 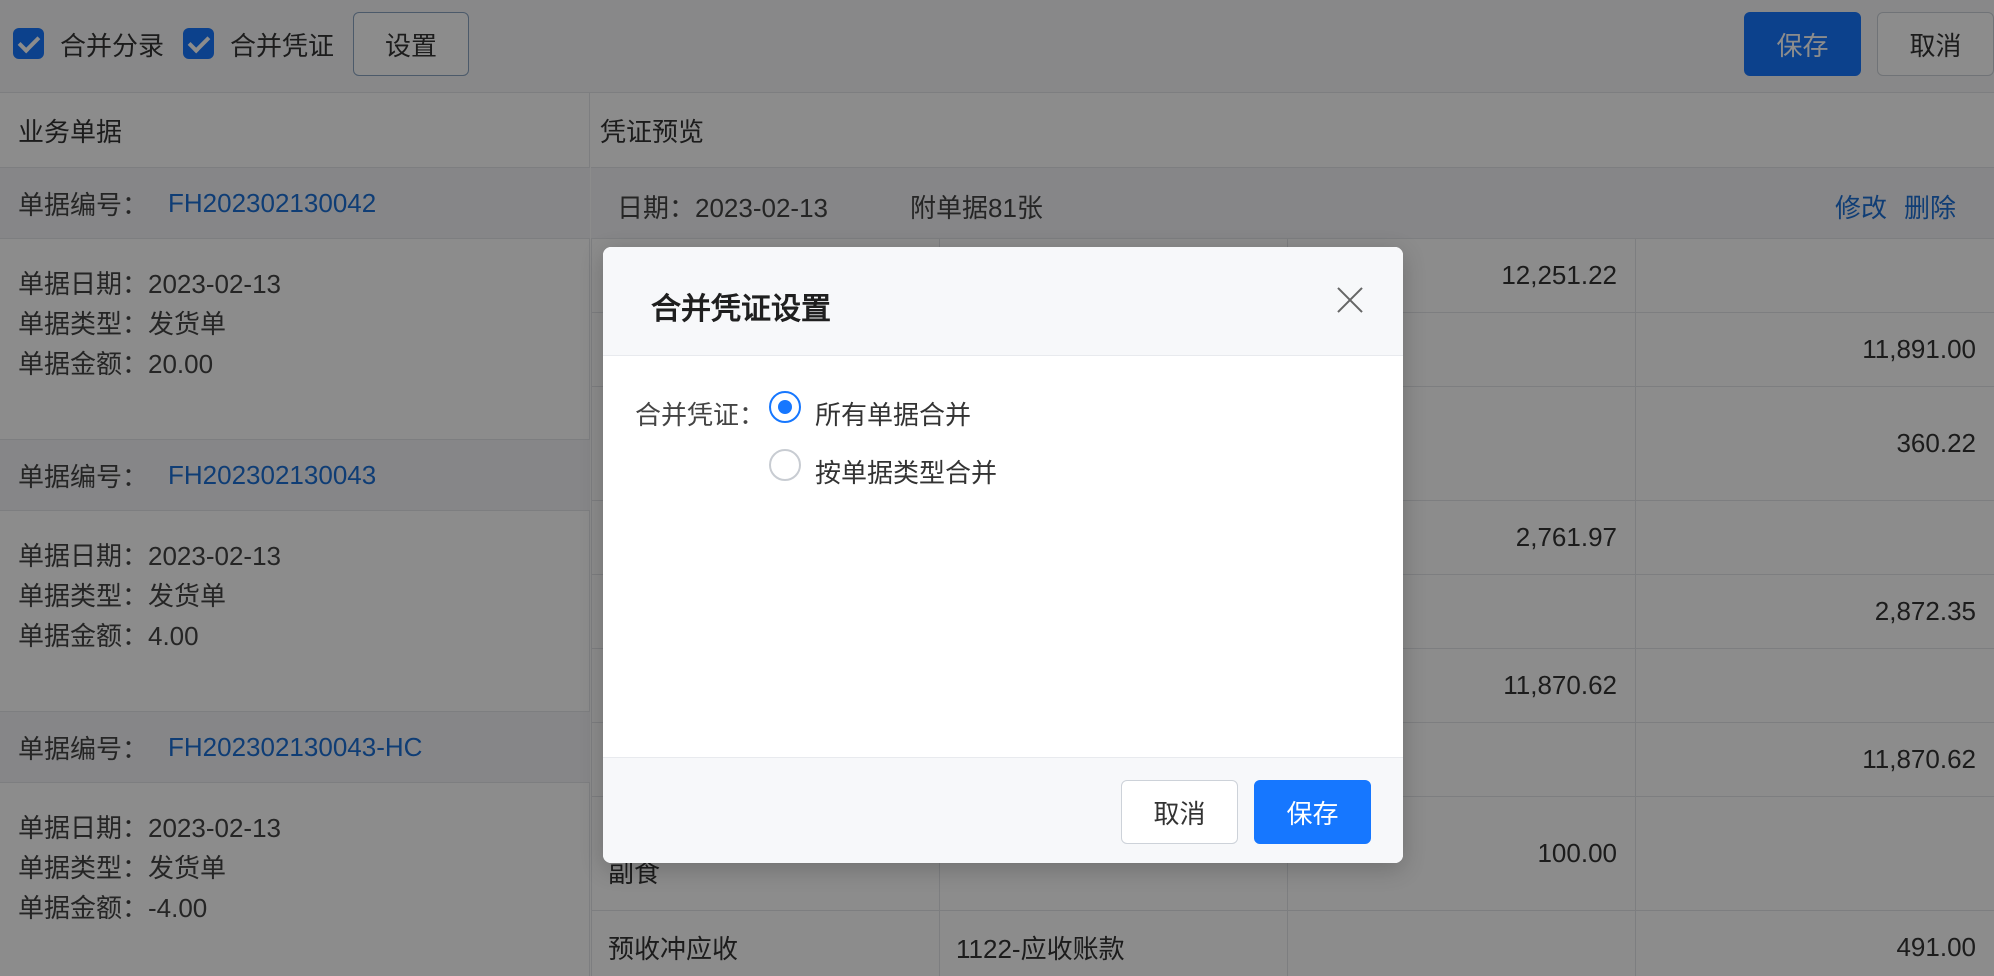 What do you see at coordinates (1312, 812) in the screenshot?
I see `dialog-save-button: 保存` at bounding box center [1312, 812].